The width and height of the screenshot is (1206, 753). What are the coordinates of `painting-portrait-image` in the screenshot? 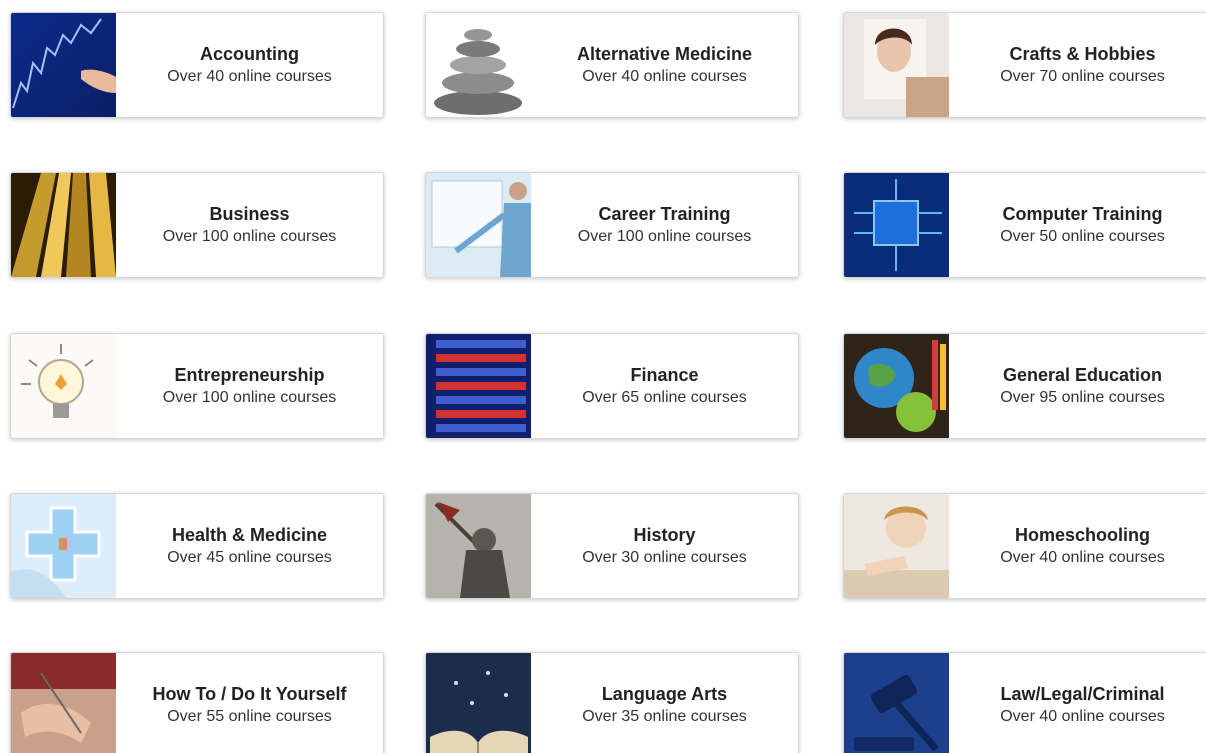 It's located at (896, 65).